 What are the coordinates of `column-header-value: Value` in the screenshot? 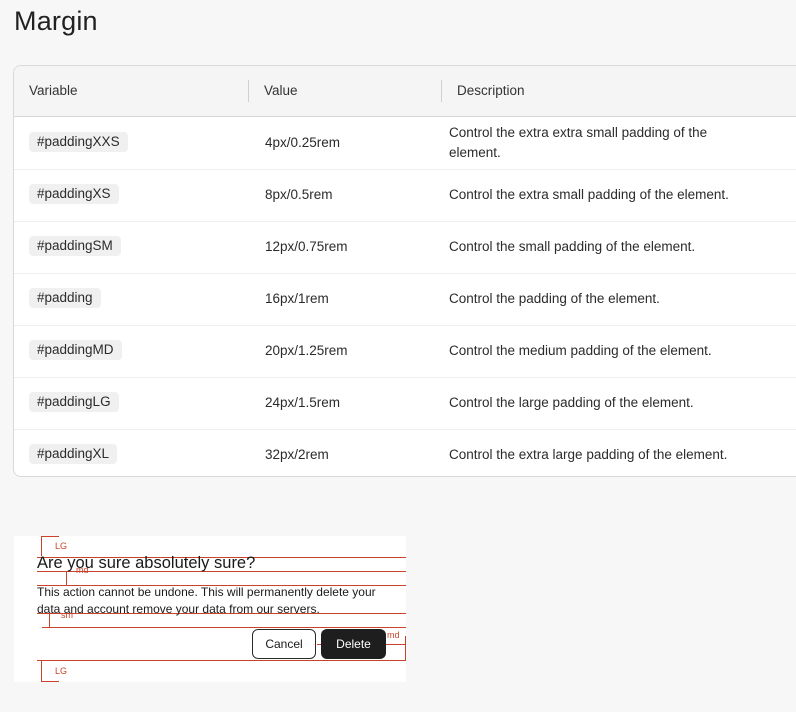 It's located at (281, 90).